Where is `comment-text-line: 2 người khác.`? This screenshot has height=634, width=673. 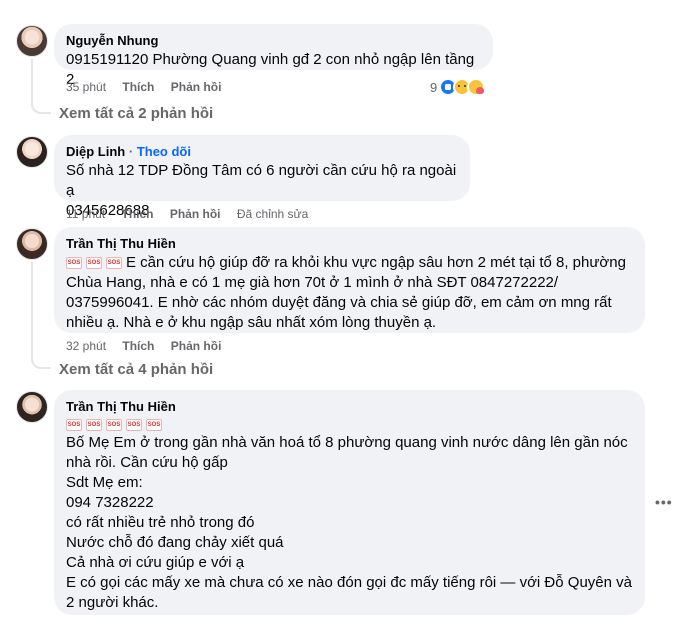
comment-text-line: 2 người khác. is located at coordinates (112, 602).